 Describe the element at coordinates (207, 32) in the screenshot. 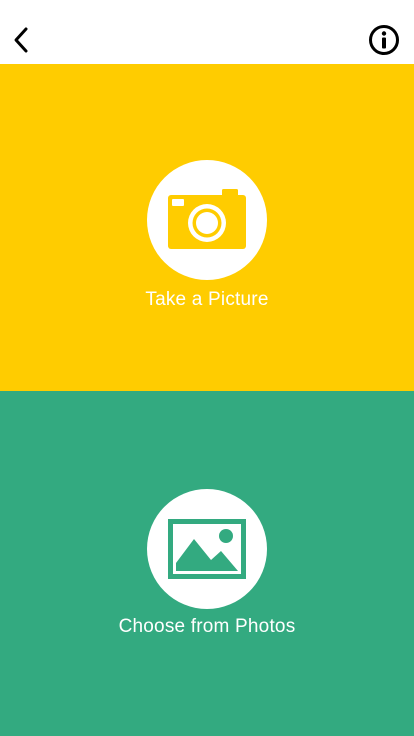

I see `navigation-bar` at that location.